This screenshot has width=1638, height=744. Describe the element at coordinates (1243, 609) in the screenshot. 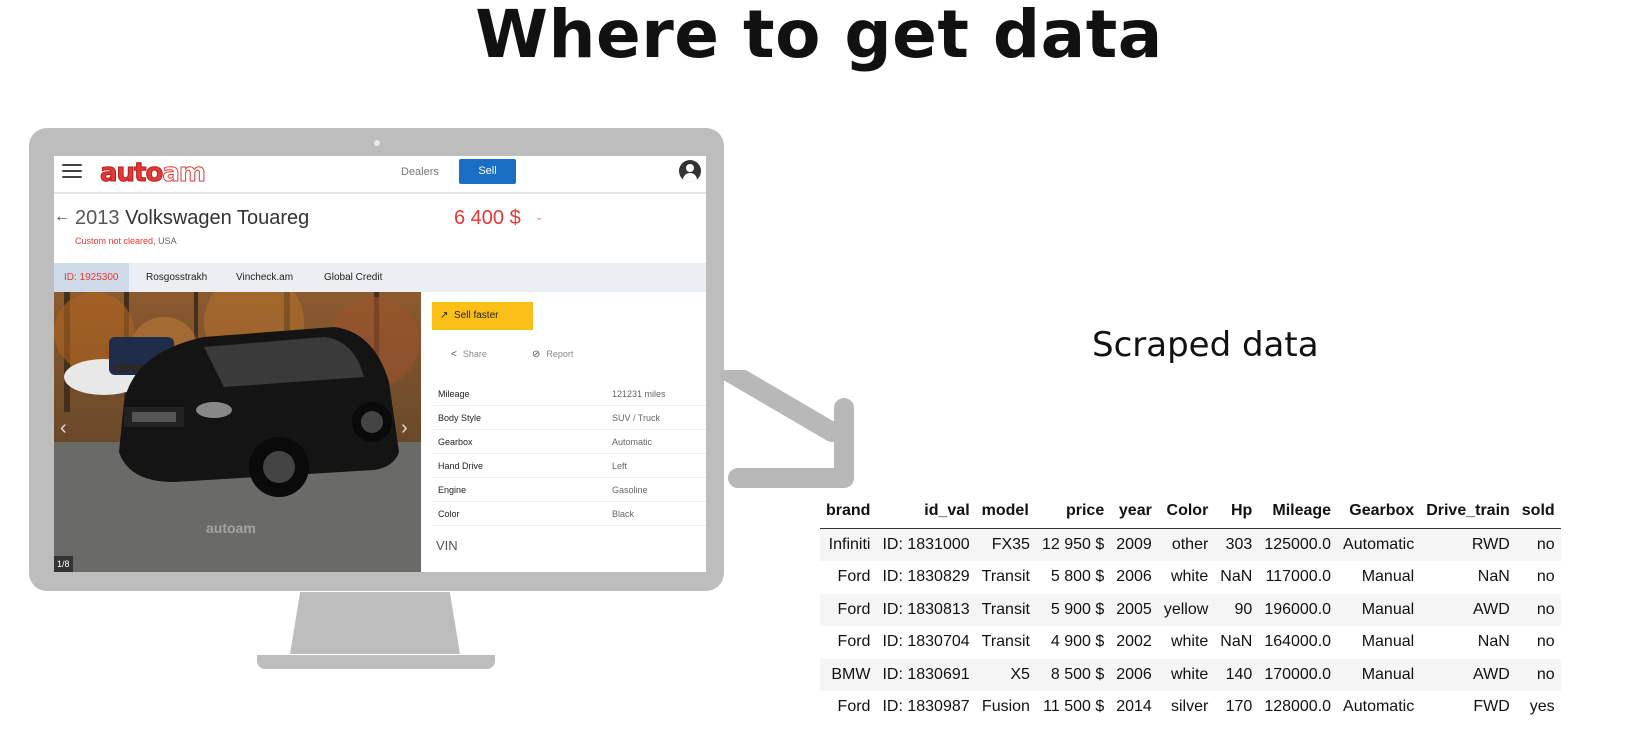

I see `table-cell: 90` at that location.